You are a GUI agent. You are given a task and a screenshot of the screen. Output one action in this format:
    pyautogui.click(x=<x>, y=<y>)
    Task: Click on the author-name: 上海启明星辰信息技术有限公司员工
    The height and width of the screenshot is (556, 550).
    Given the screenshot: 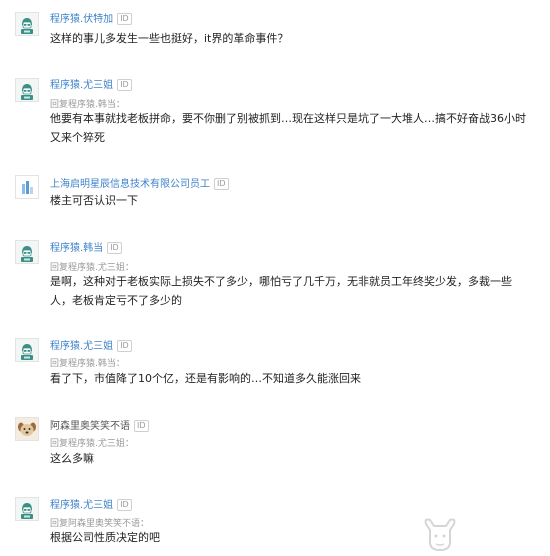 What is the action you would take?
    pyautogui.click(x=130, y=184)
    